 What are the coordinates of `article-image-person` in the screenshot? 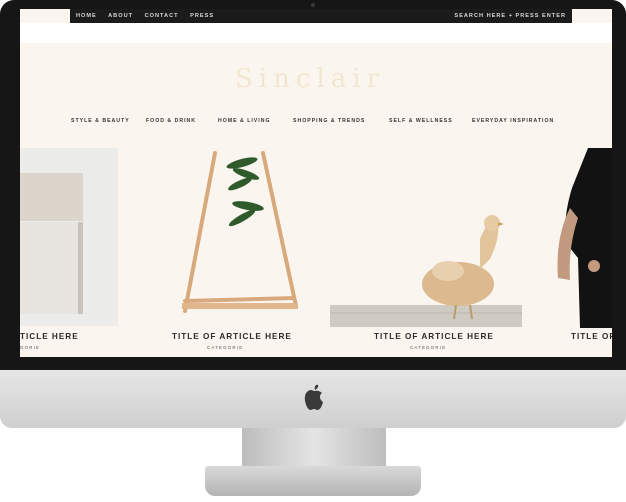 It's located at (581, 238).